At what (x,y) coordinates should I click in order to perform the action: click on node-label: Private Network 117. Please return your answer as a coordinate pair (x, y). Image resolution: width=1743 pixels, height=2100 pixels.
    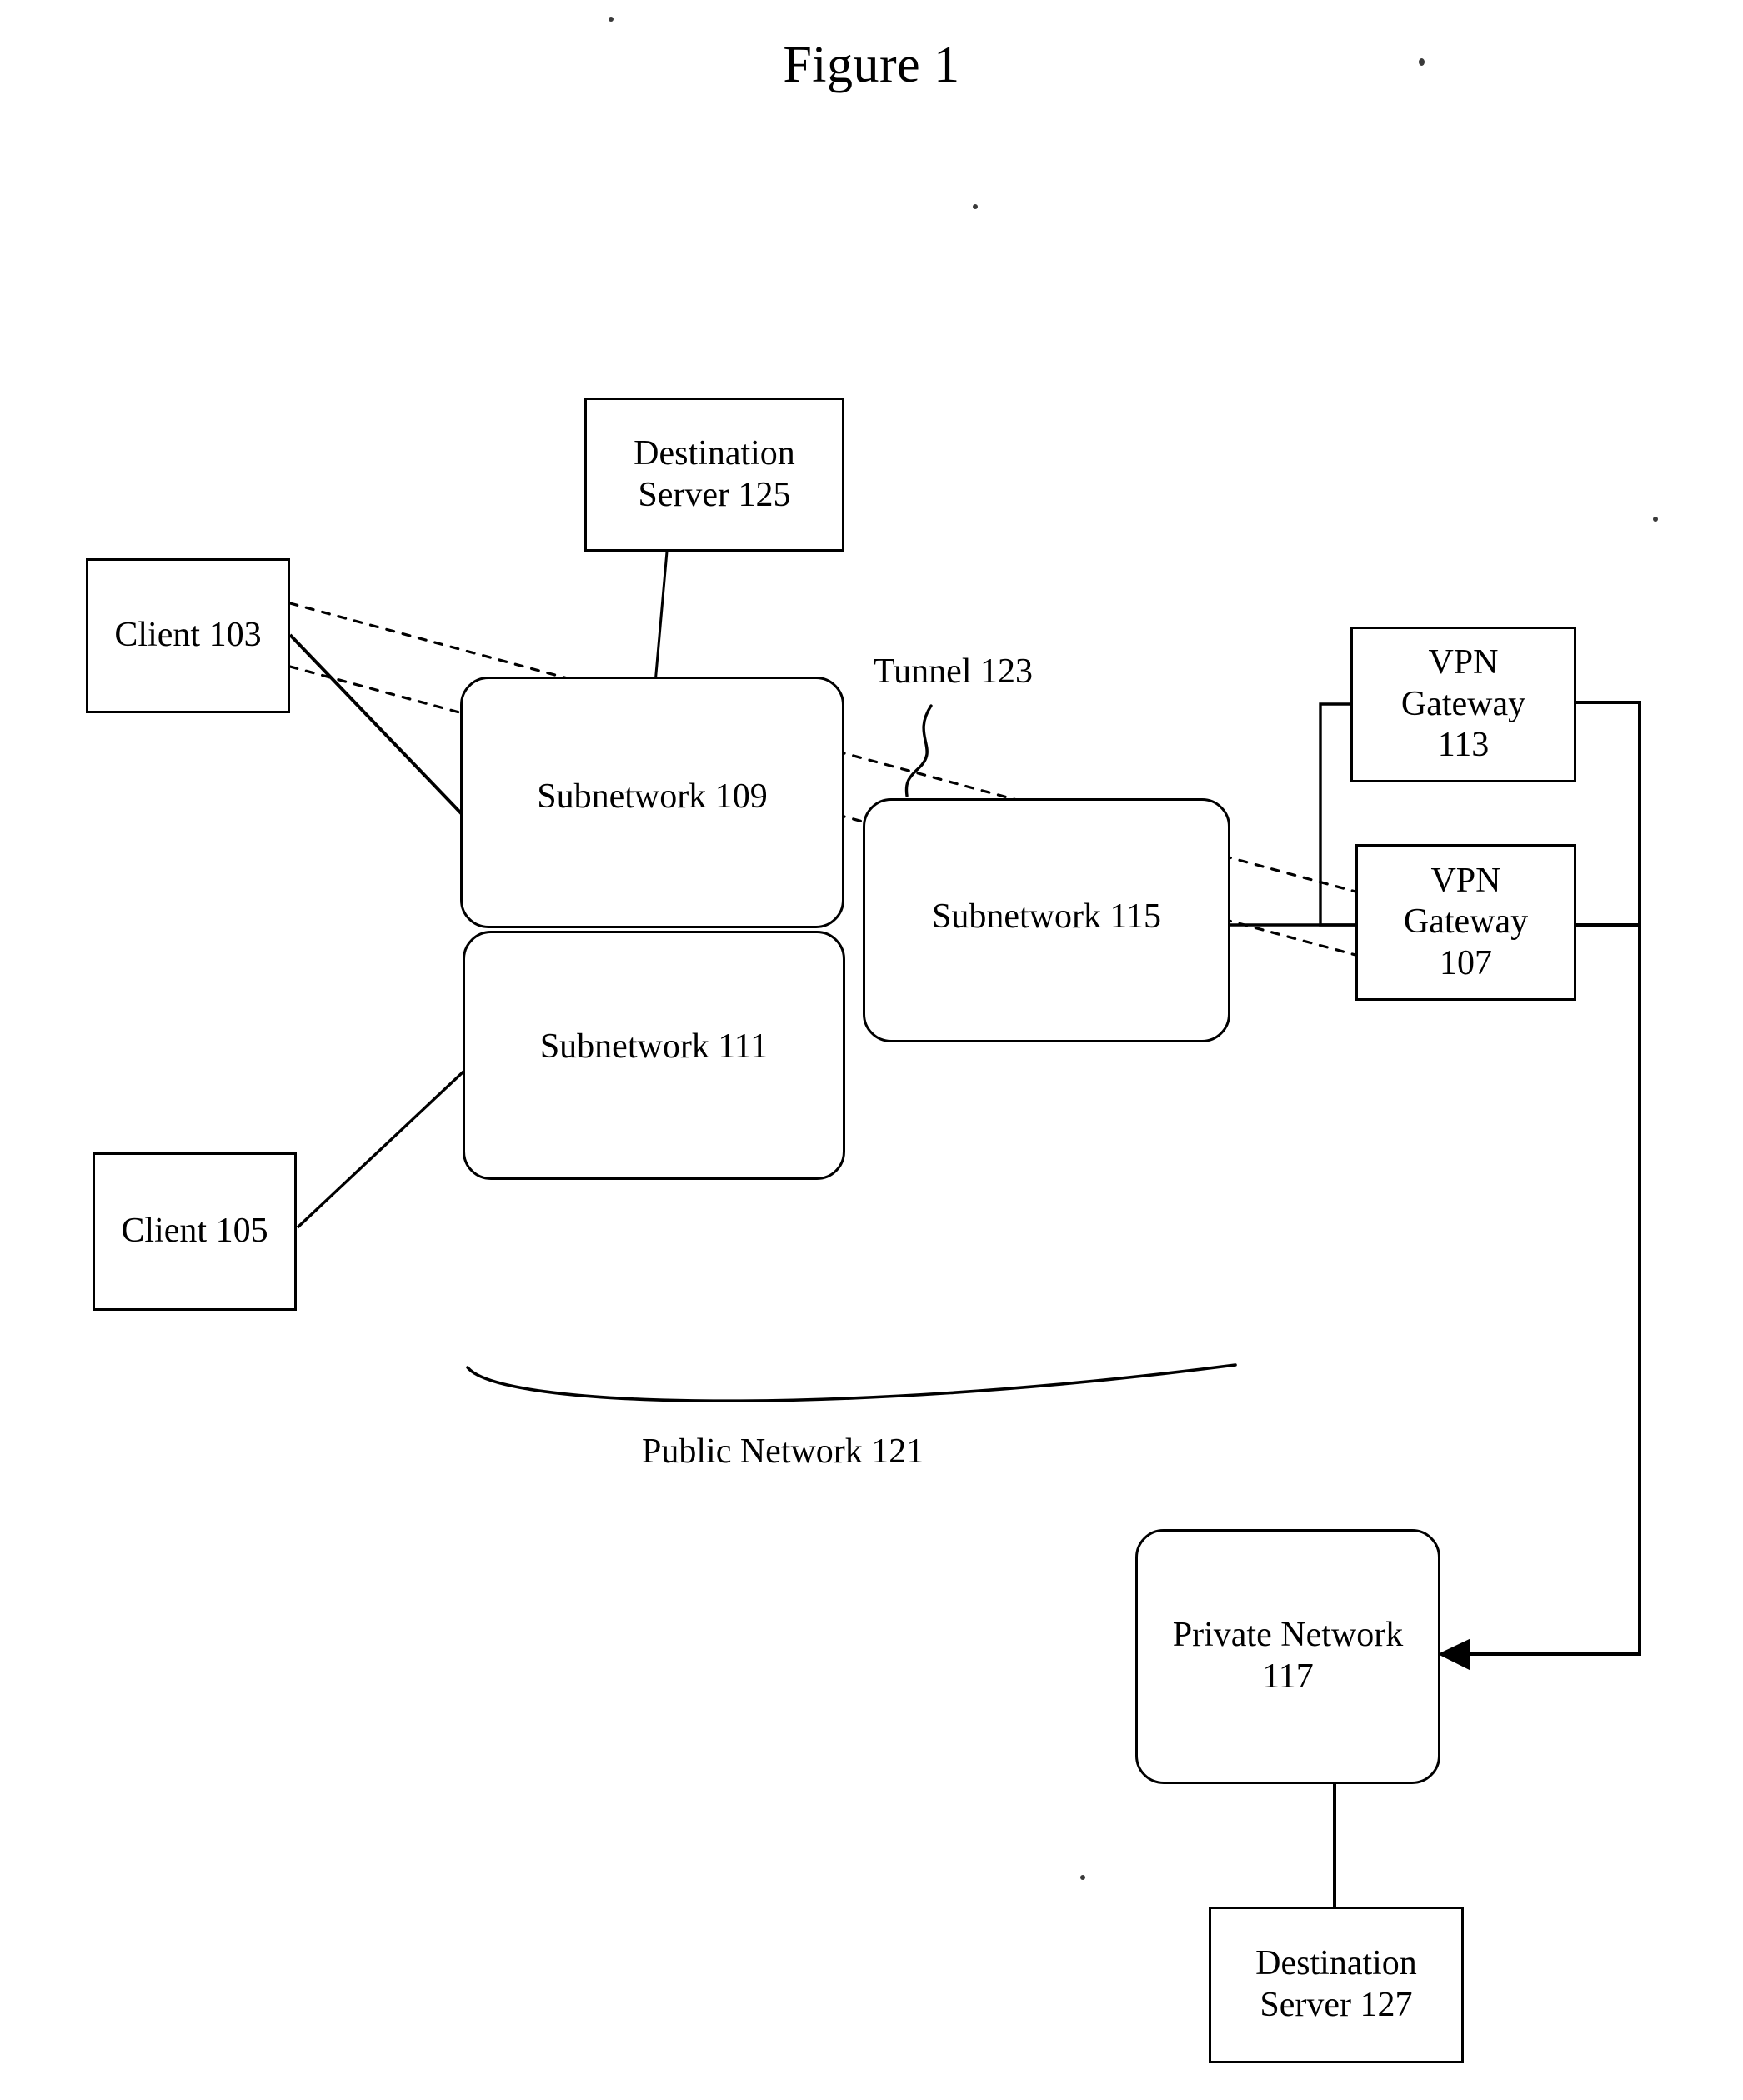
    Looking at the image, I should click on (1288, 1656).